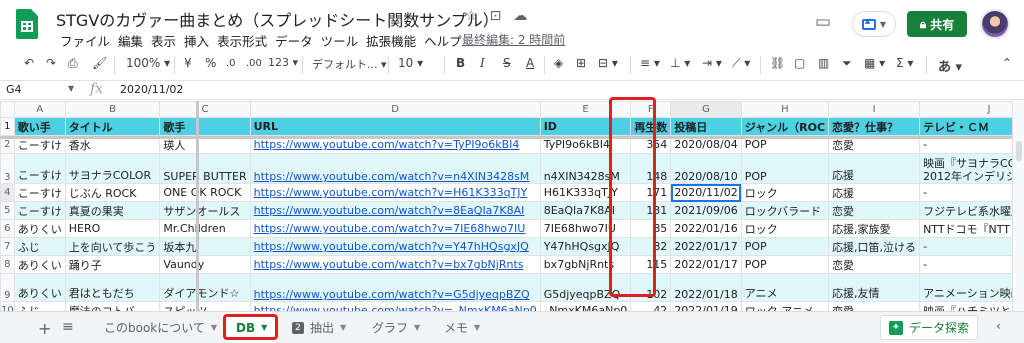 This screenshot has width=1024, height=343. What do you see at coordinates (397, 327) in the screenshot?
I see `tab-graph: グラフ ▼` at bounding box center [397, 327].